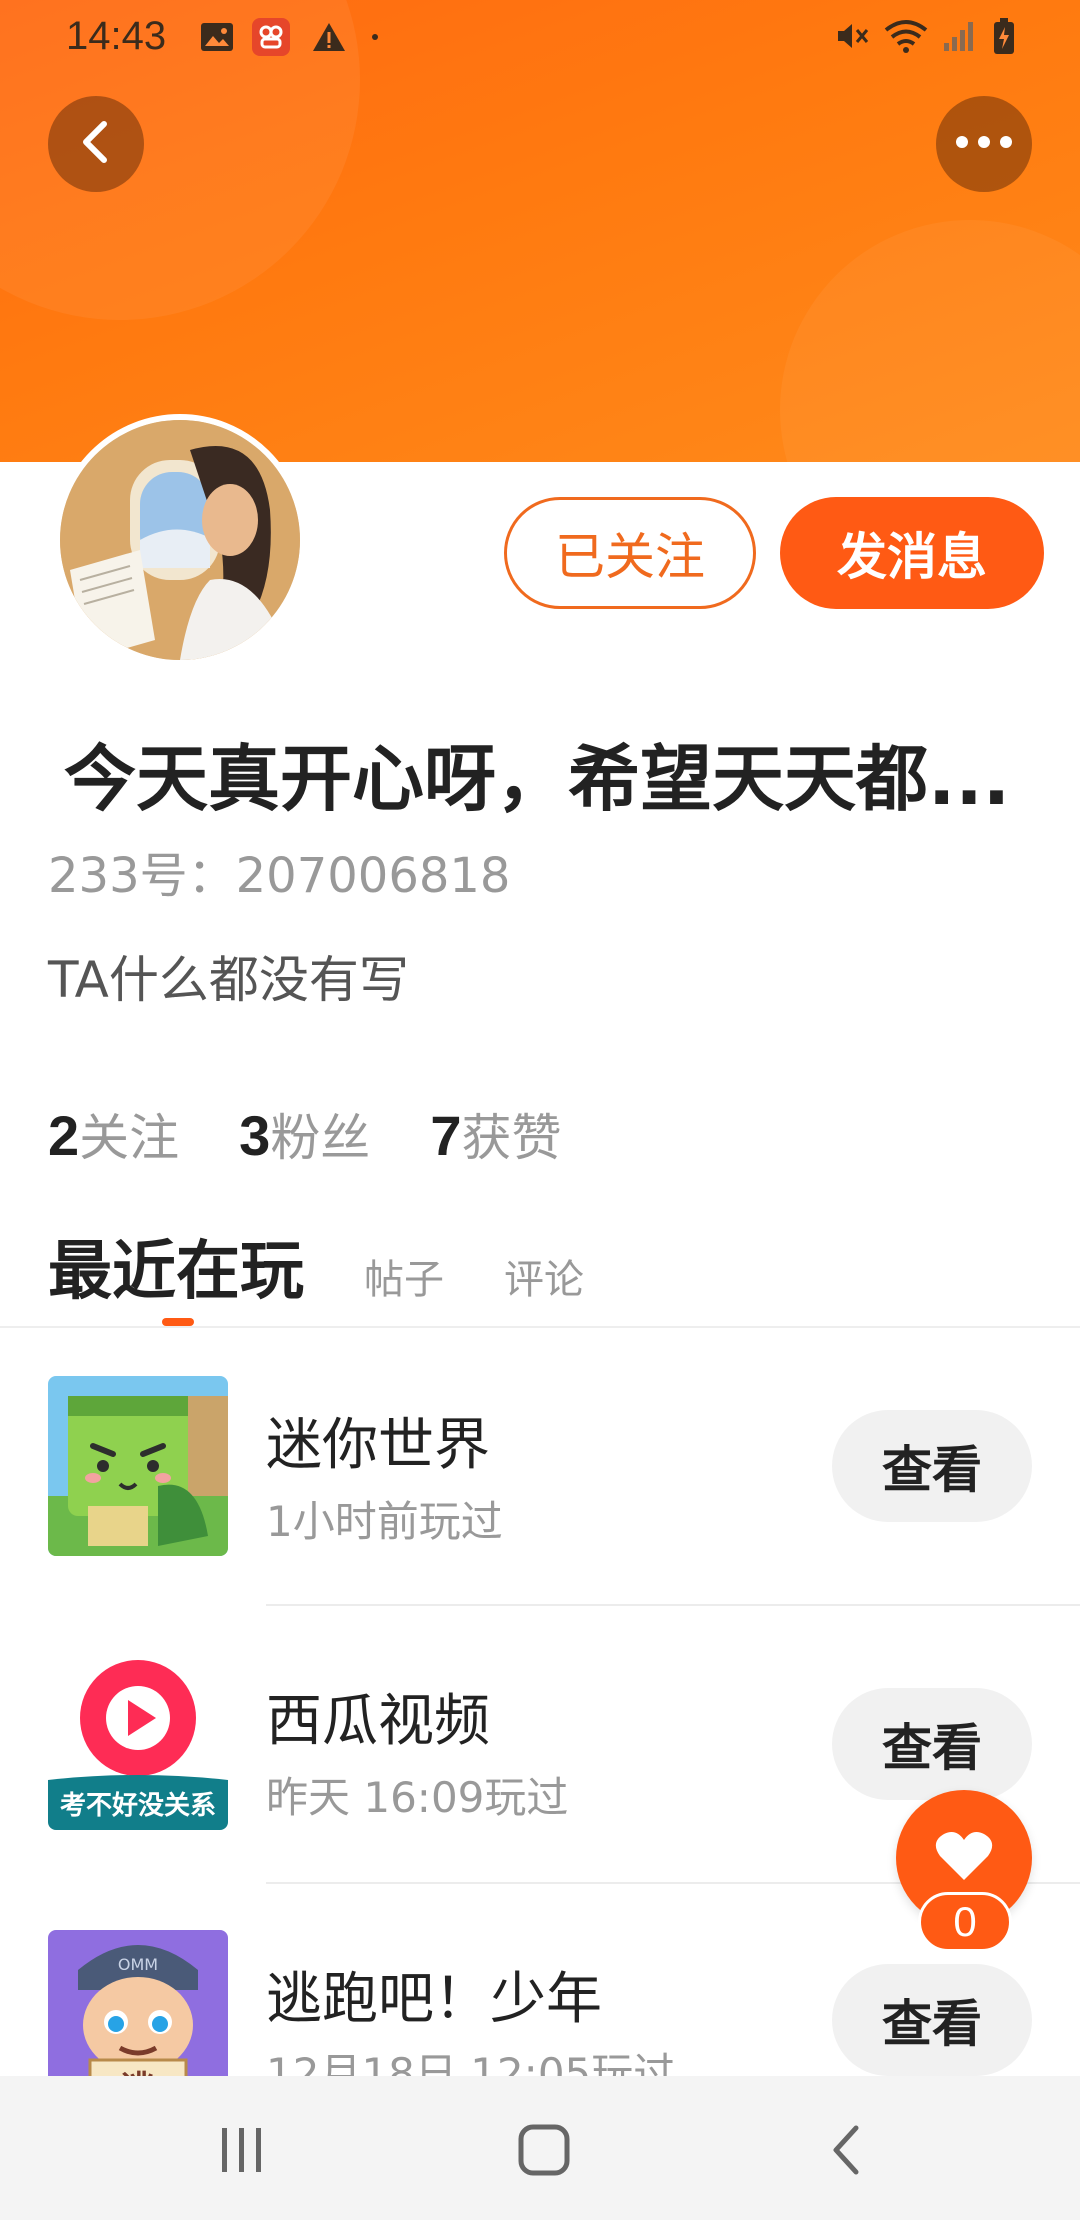  I want to click on tab-comments: 评论, so click(544, 1276).